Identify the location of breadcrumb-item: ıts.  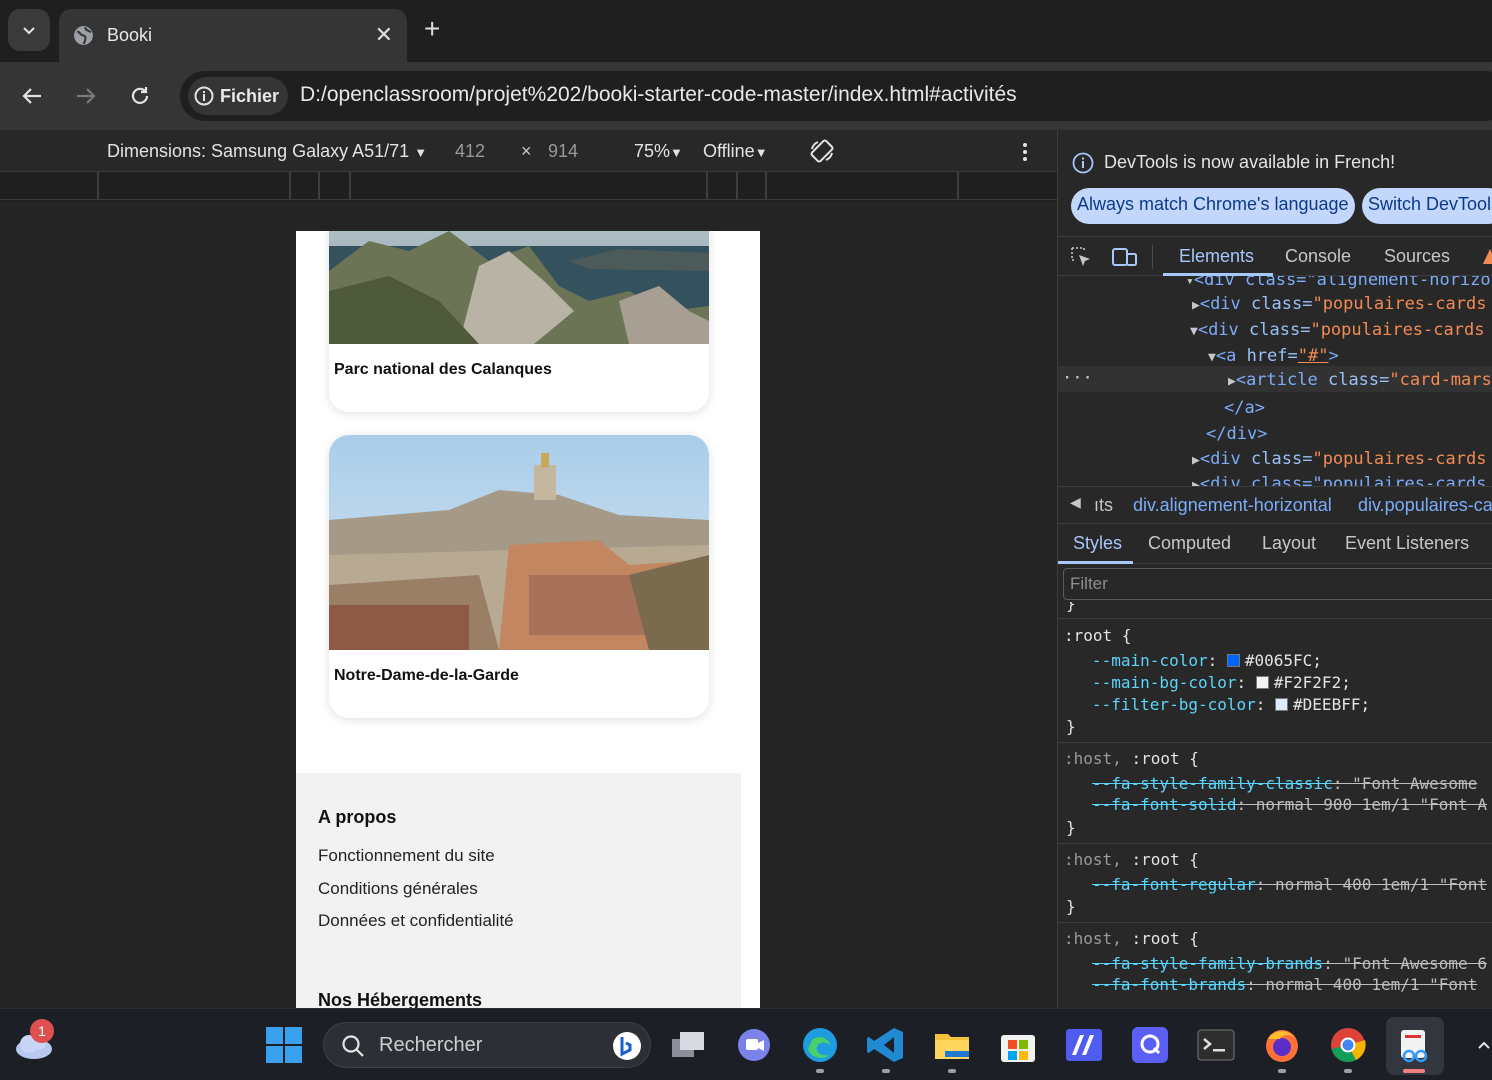
(1103, 505).